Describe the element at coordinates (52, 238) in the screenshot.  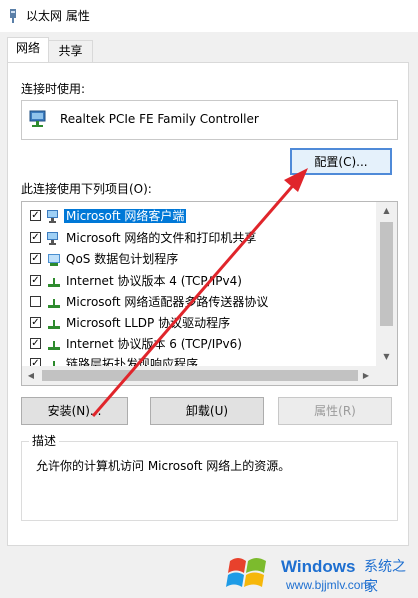
I see `file-printer-sharing-icon` at that location.